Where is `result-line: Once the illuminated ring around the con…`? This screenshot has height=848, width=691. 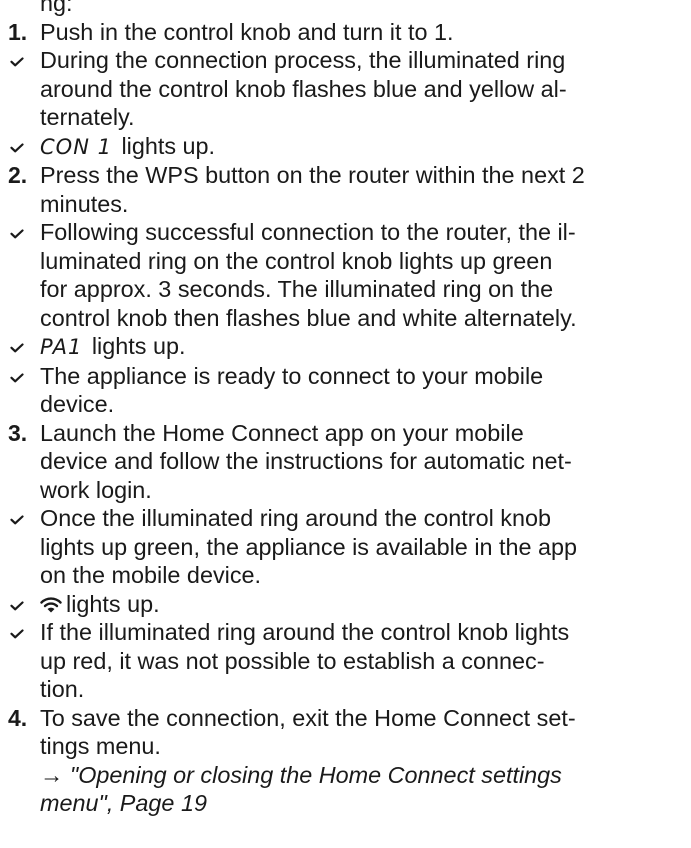 result-line: Once the illuminated ring around the con… is located at coordinates (296, 518).